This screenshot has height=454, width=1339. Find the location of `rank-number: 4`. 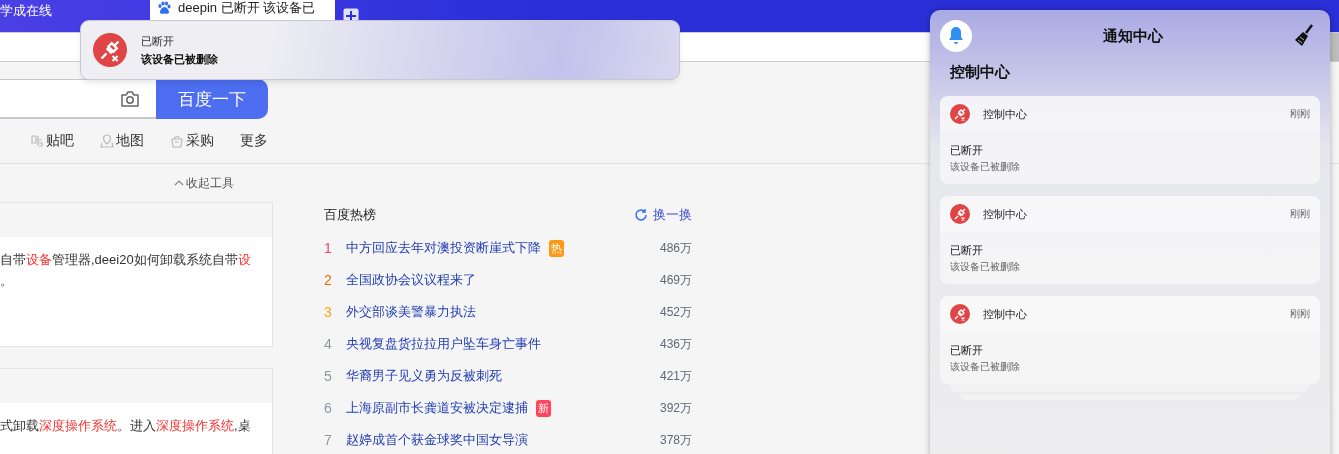

rank-number: 4 is located at coordinates (328, 344).